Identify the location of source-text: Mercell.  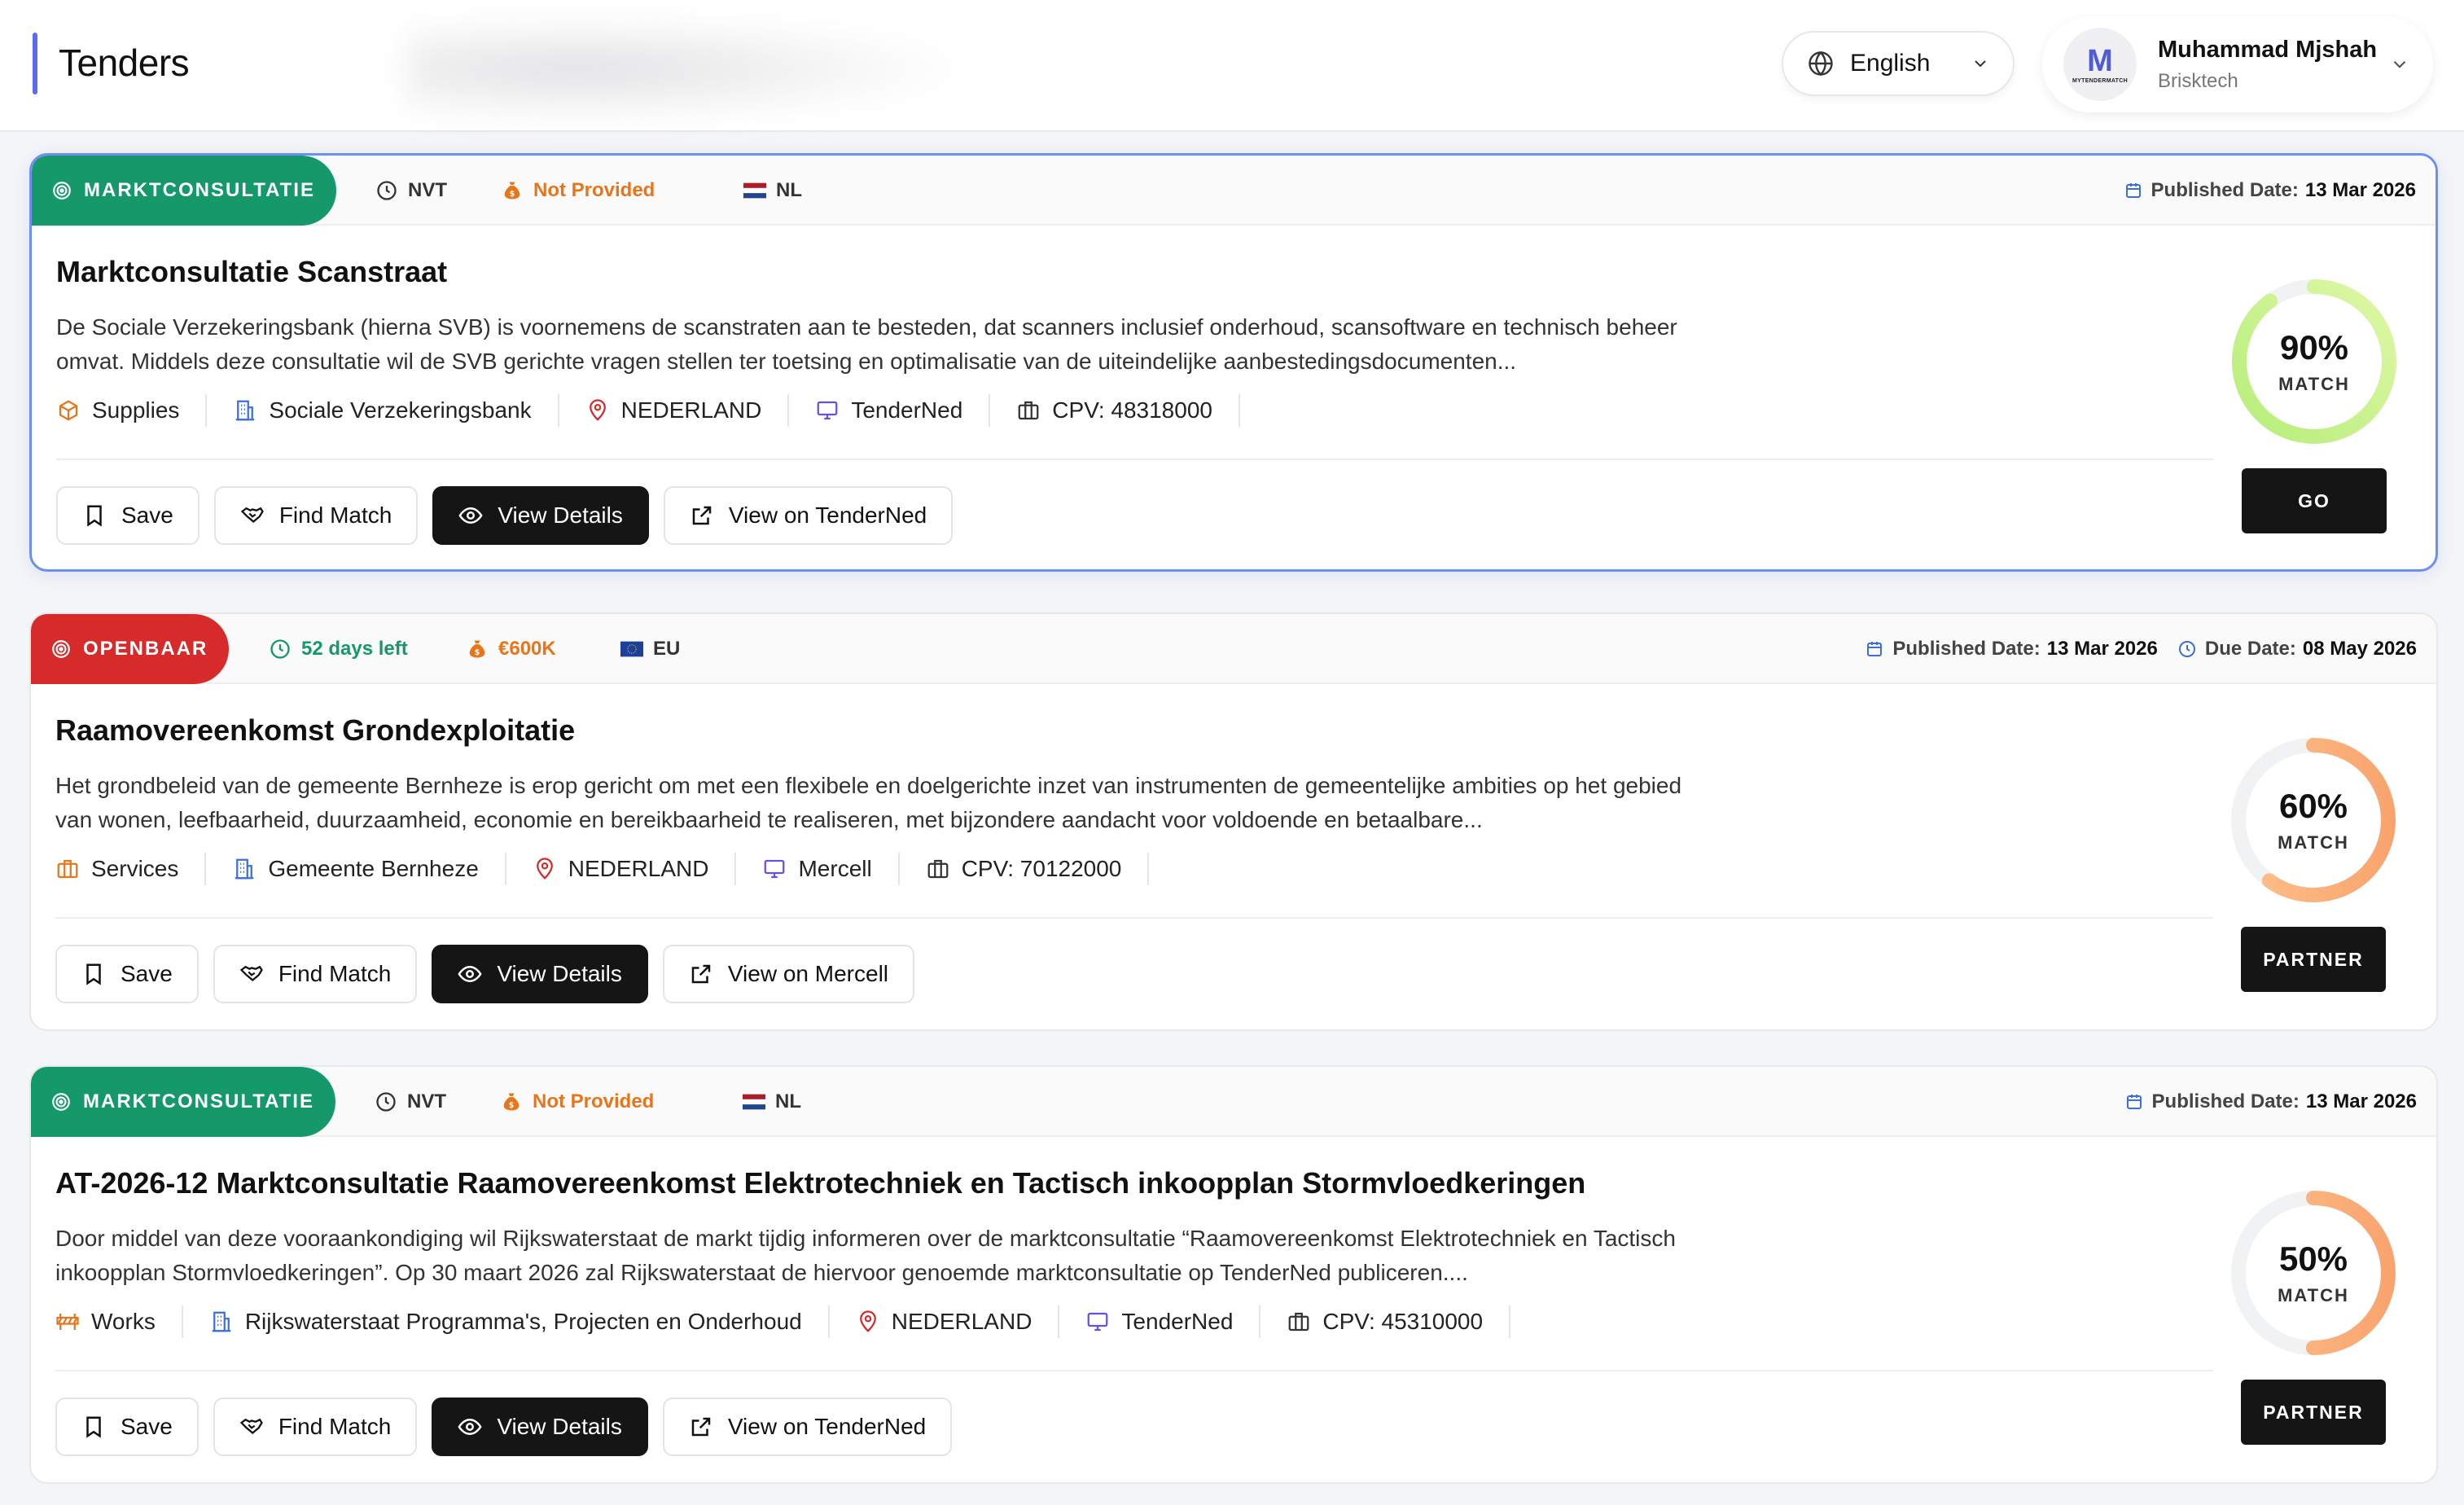
(835, 869).